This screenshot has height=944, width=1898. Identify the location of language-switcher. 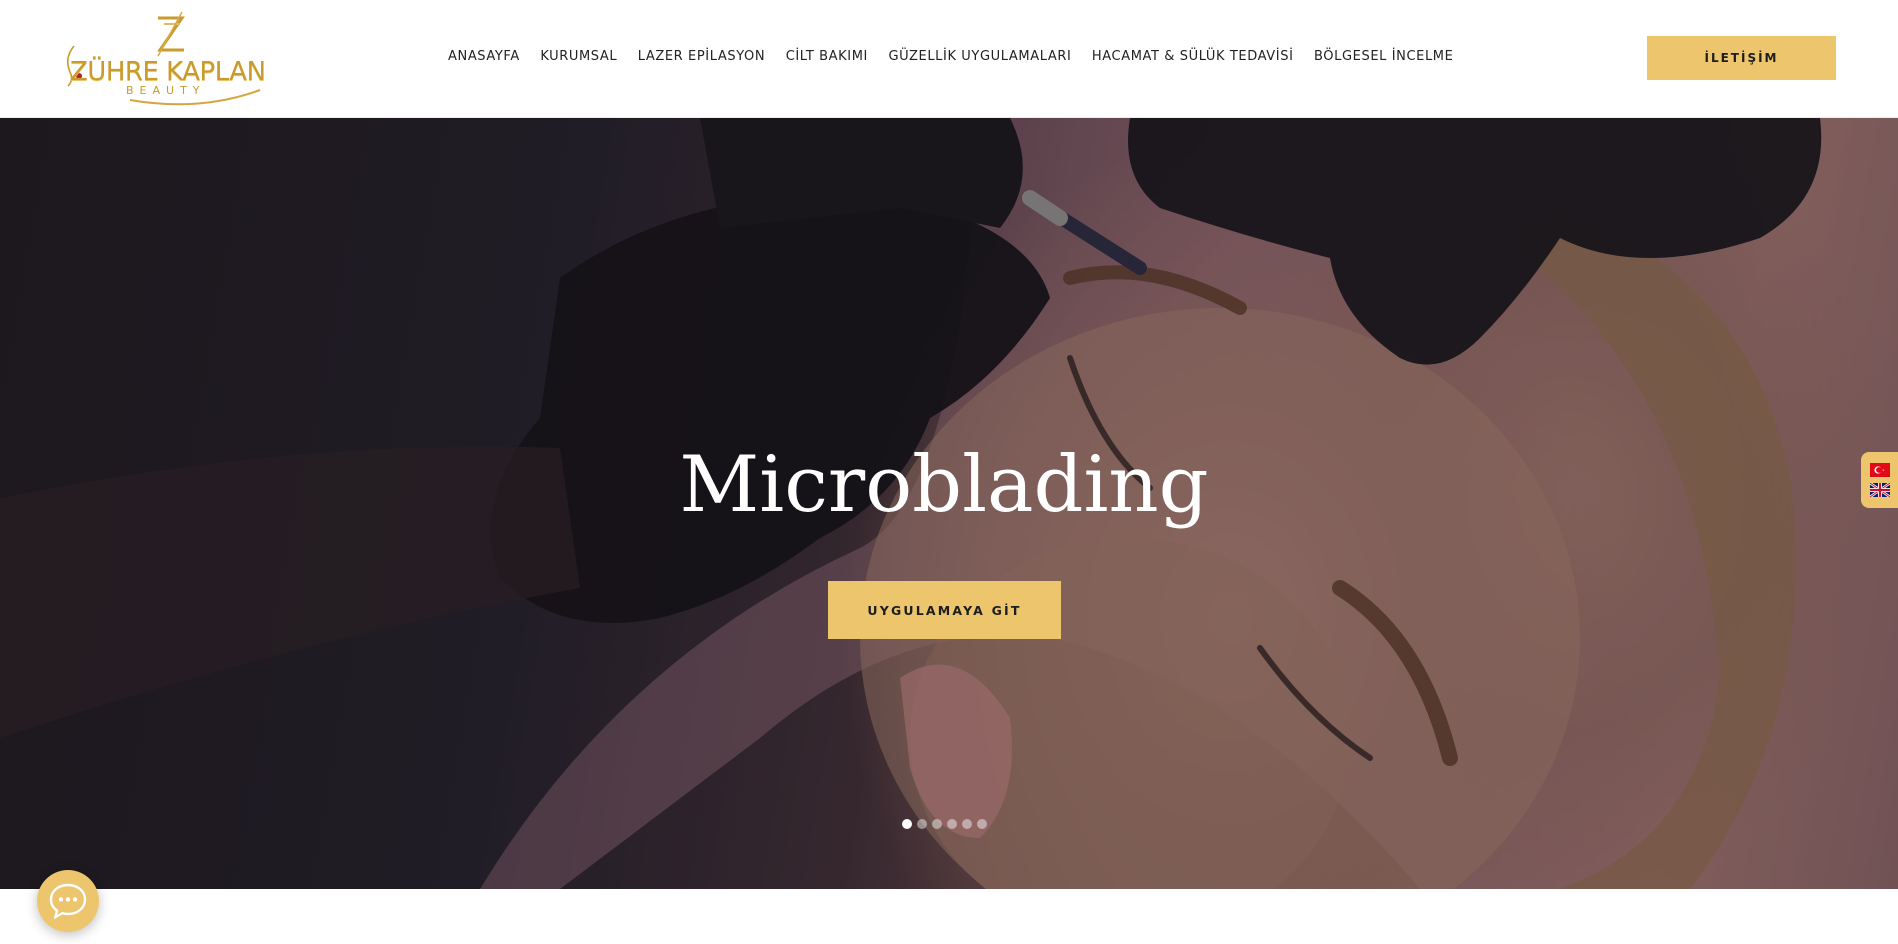
(1879, 480).